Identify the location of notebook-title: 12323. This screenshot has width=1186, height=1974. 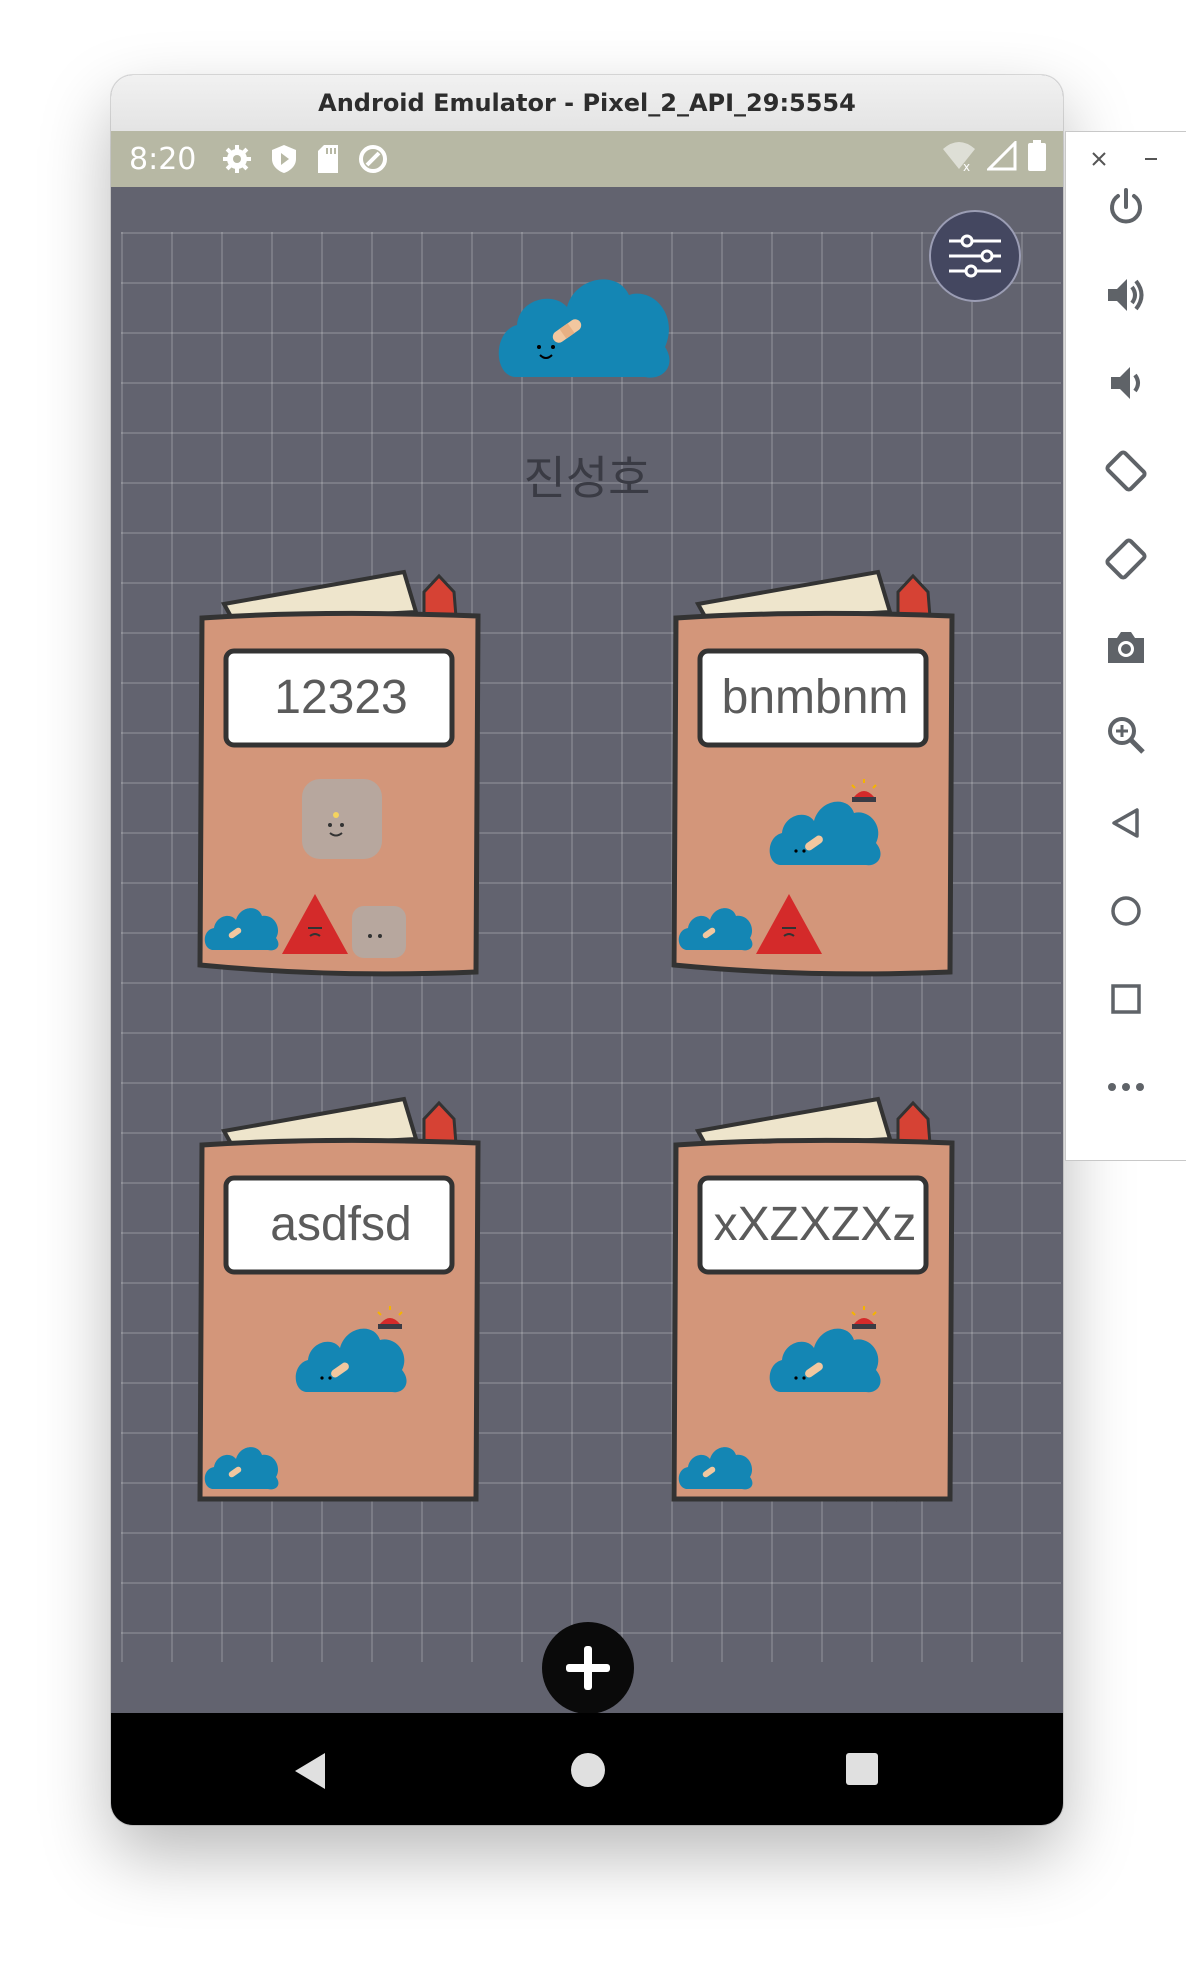
(341, 697).